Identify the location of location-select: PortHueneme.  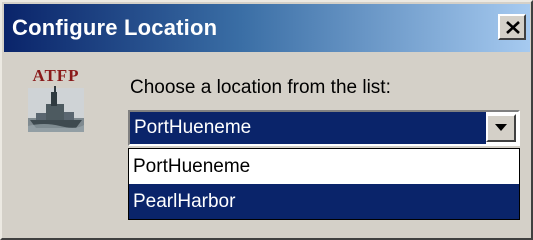
(324, 128).